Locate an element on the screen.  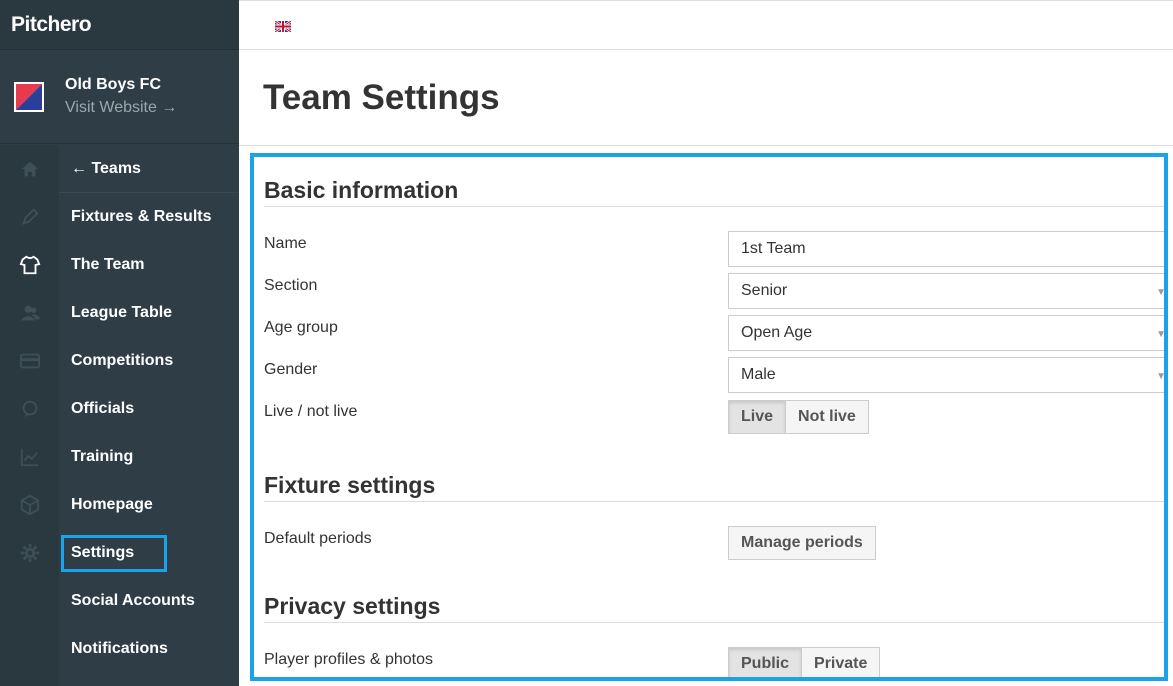
top-bar is located at coordinates (706, 25).